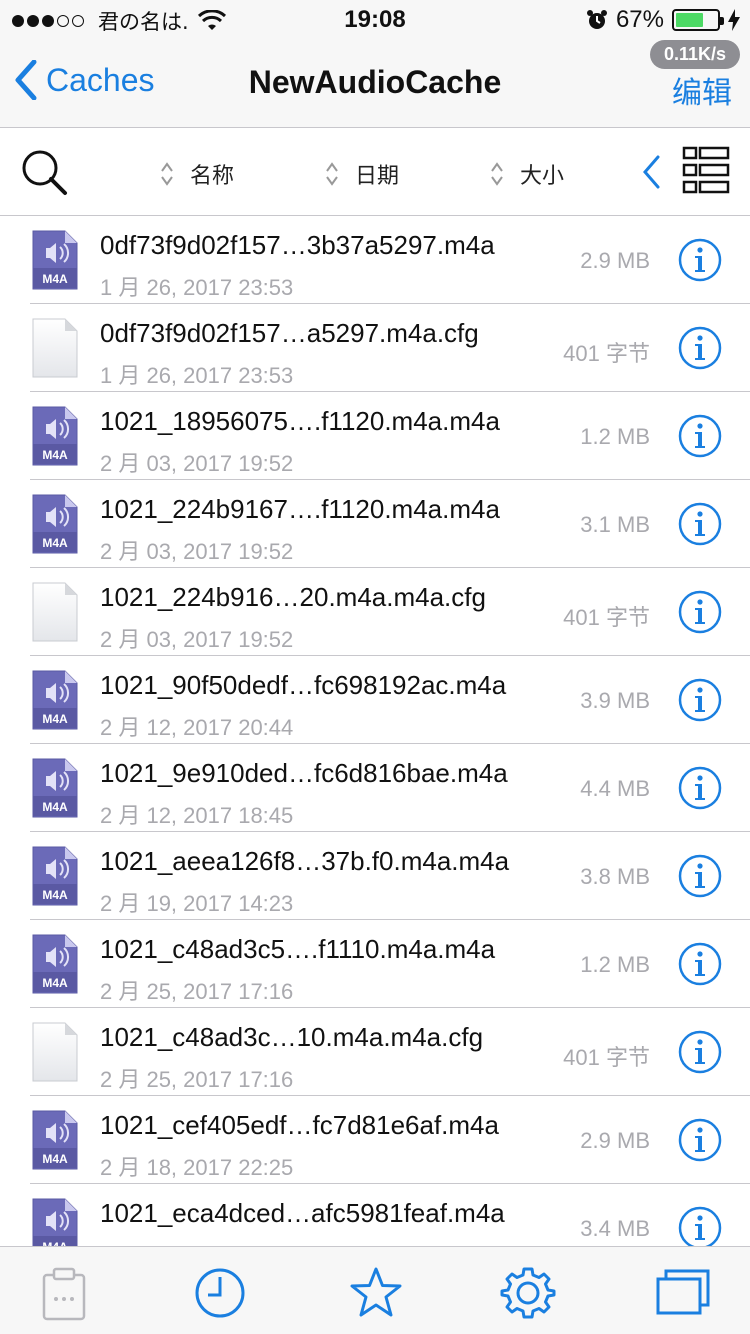  Describe the element at coordinates (651, 172) in the screenshot. I see `chevron-left-icon` at that location.